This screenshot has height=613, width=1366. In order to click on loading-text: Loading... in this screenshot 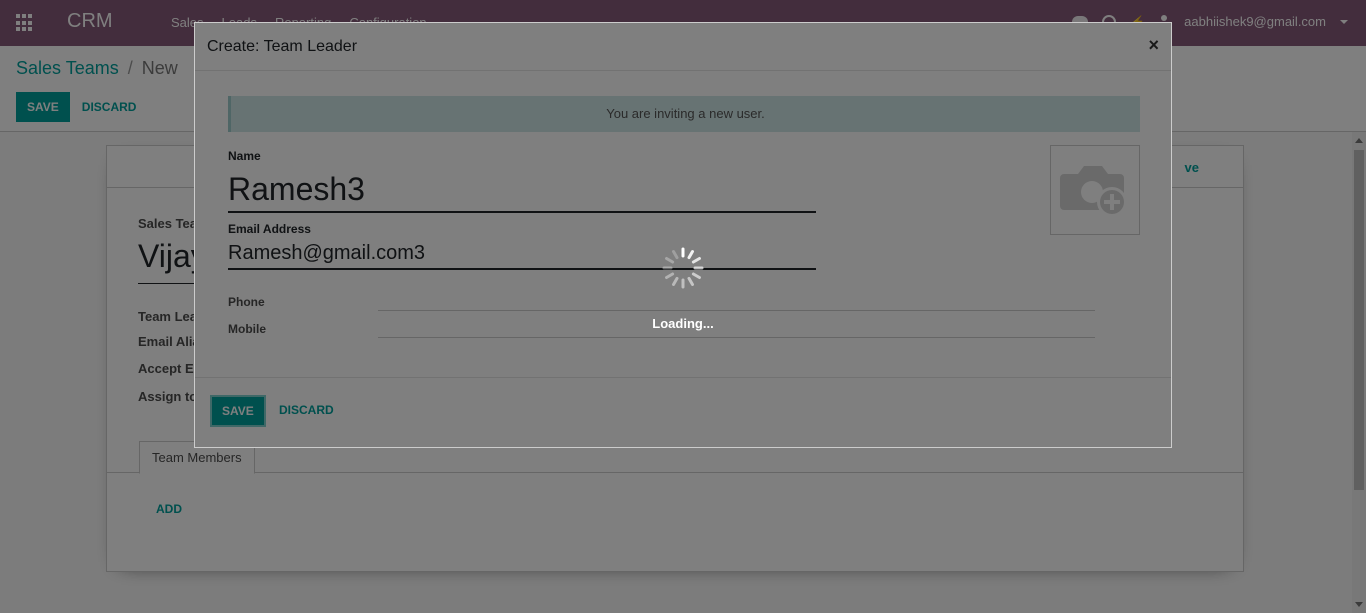, I will do `click(683, 323)`.